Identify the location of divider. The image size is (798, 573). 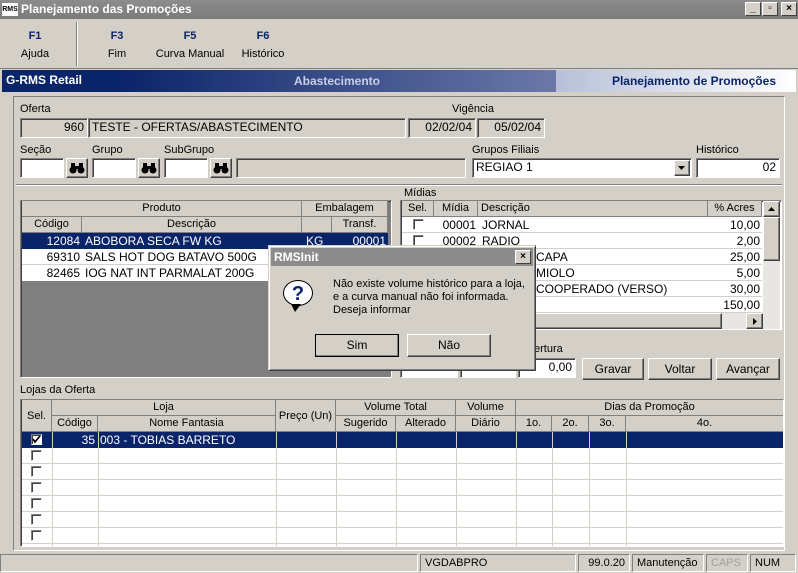
(399, 185).